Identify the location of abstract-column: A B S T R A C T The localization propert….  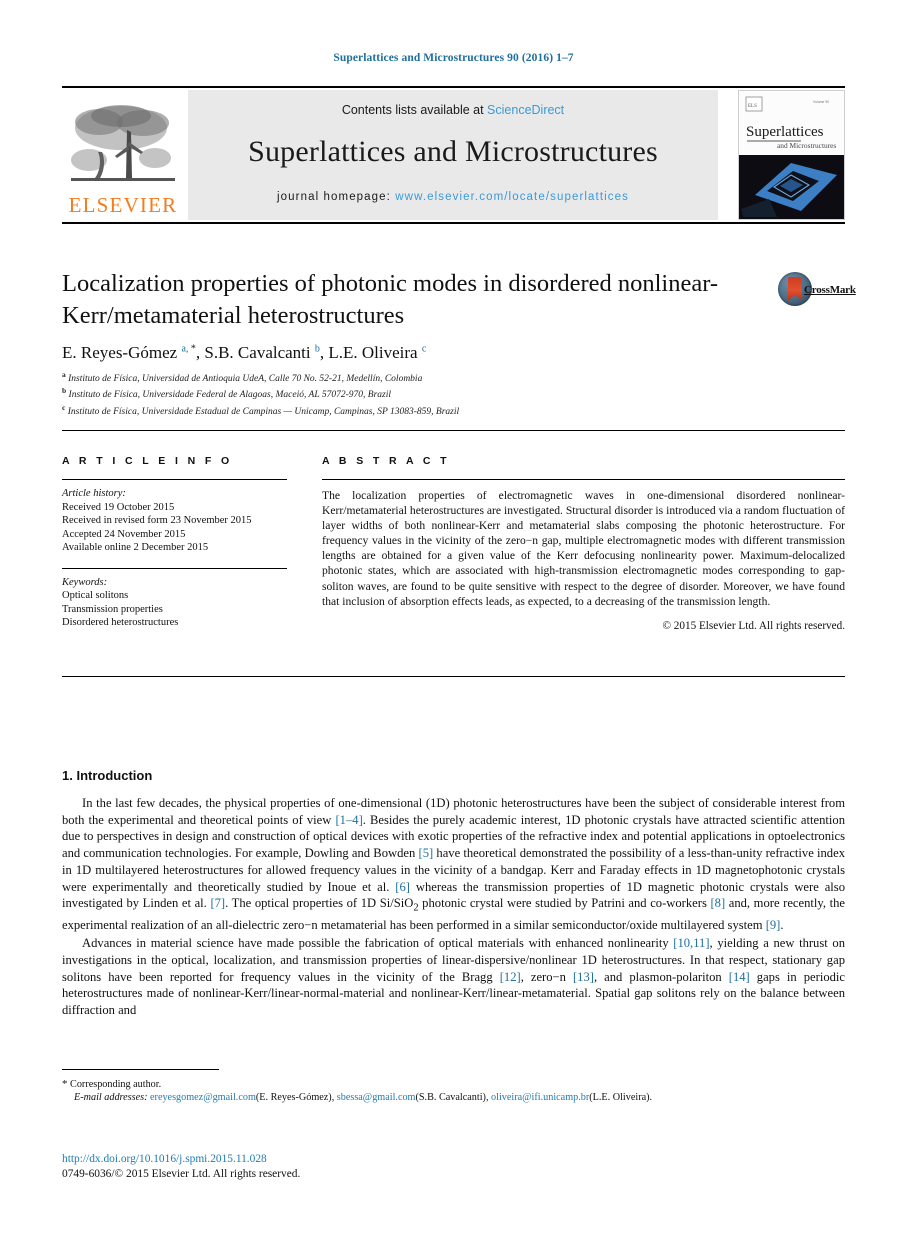
(583, 543).